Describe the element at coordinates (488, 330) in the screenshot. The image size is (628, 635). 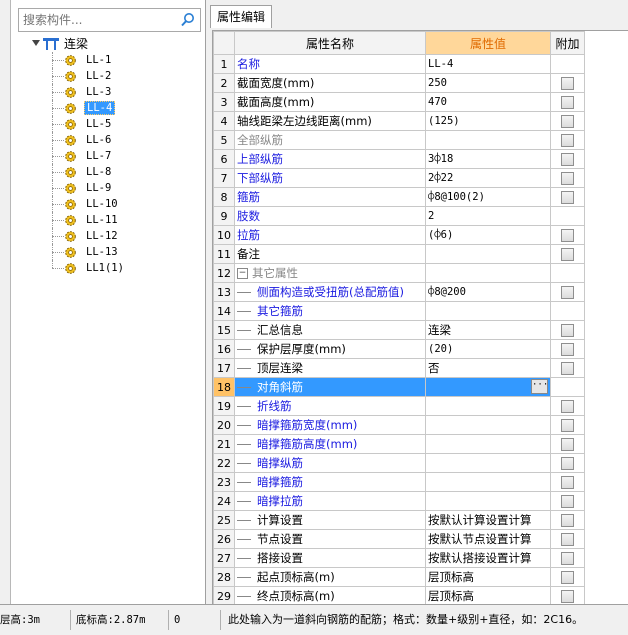
I see `property-value: 连梁` at that location.